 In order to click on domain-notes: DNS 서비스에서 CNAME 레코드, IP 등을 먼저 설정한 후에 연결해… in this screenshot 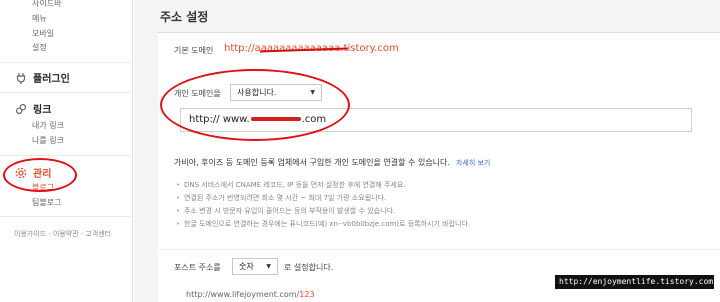, I will do `click(323, 205)`.